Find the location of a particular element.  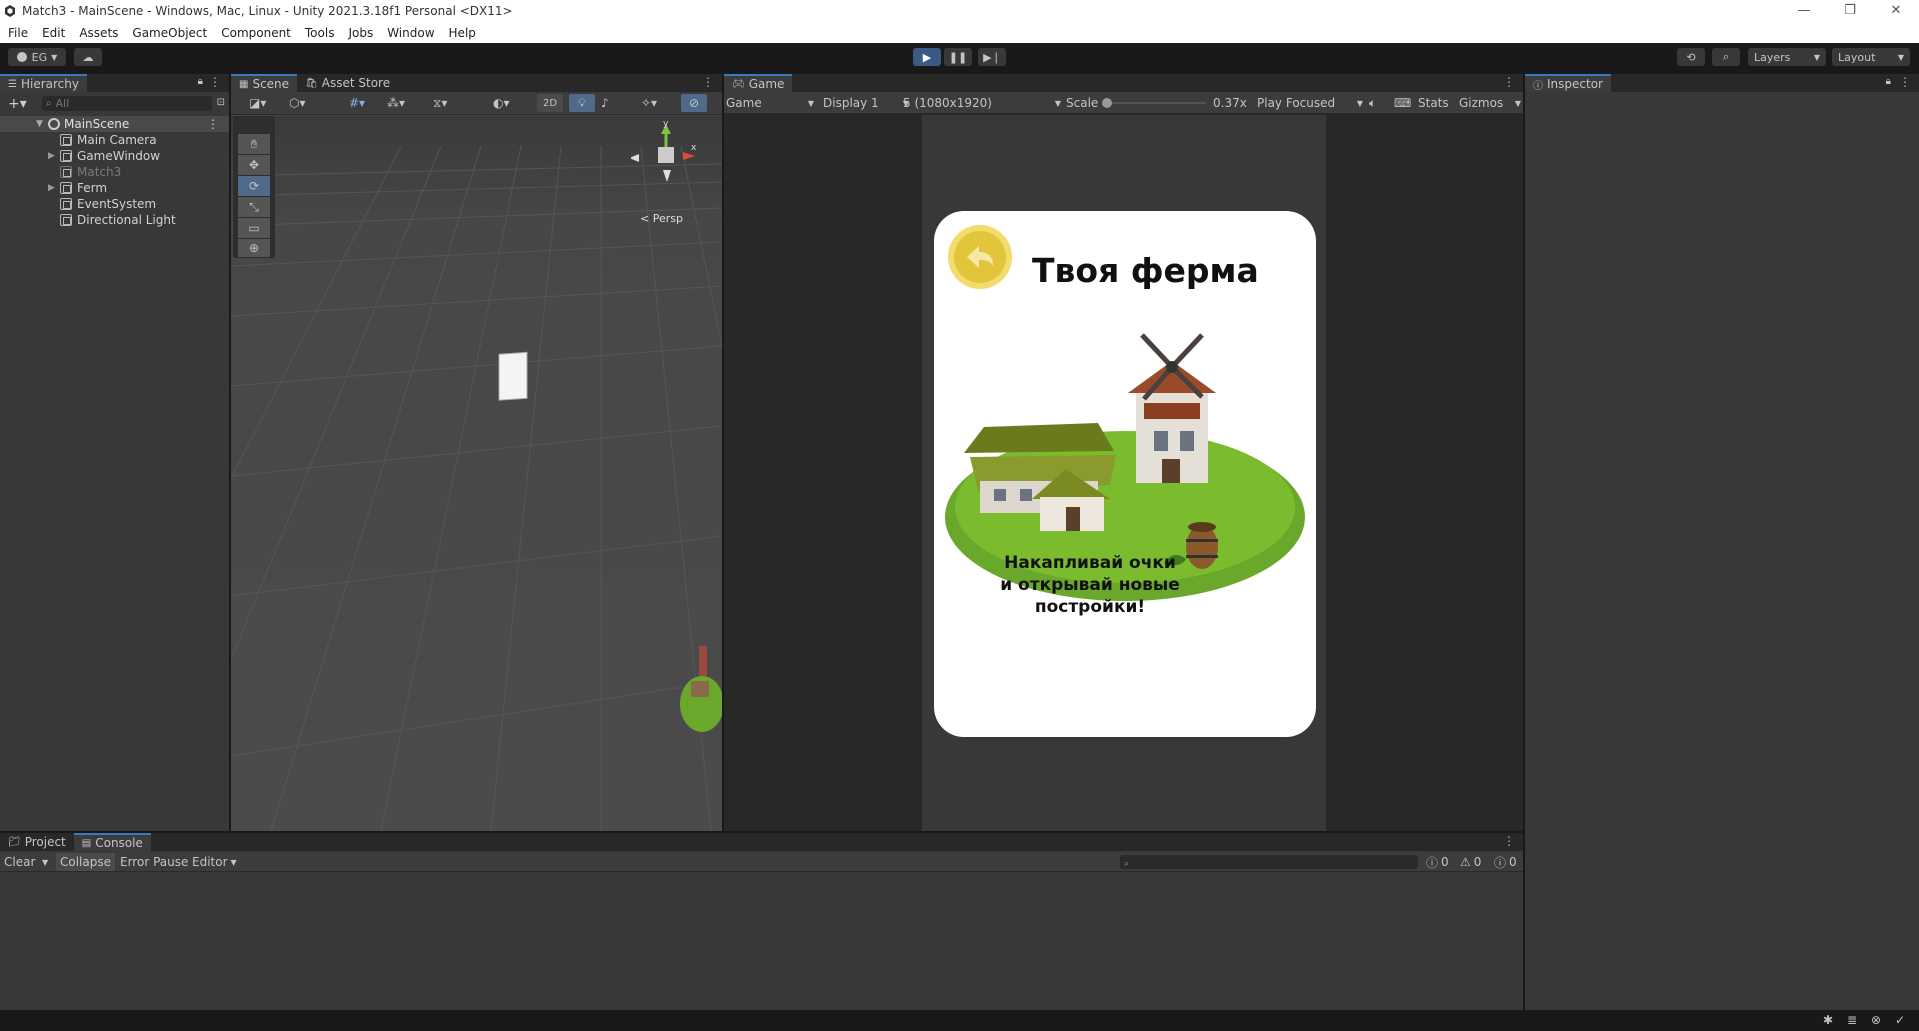

bug-icon: ✱ is located at coordinates (1828, 1020).